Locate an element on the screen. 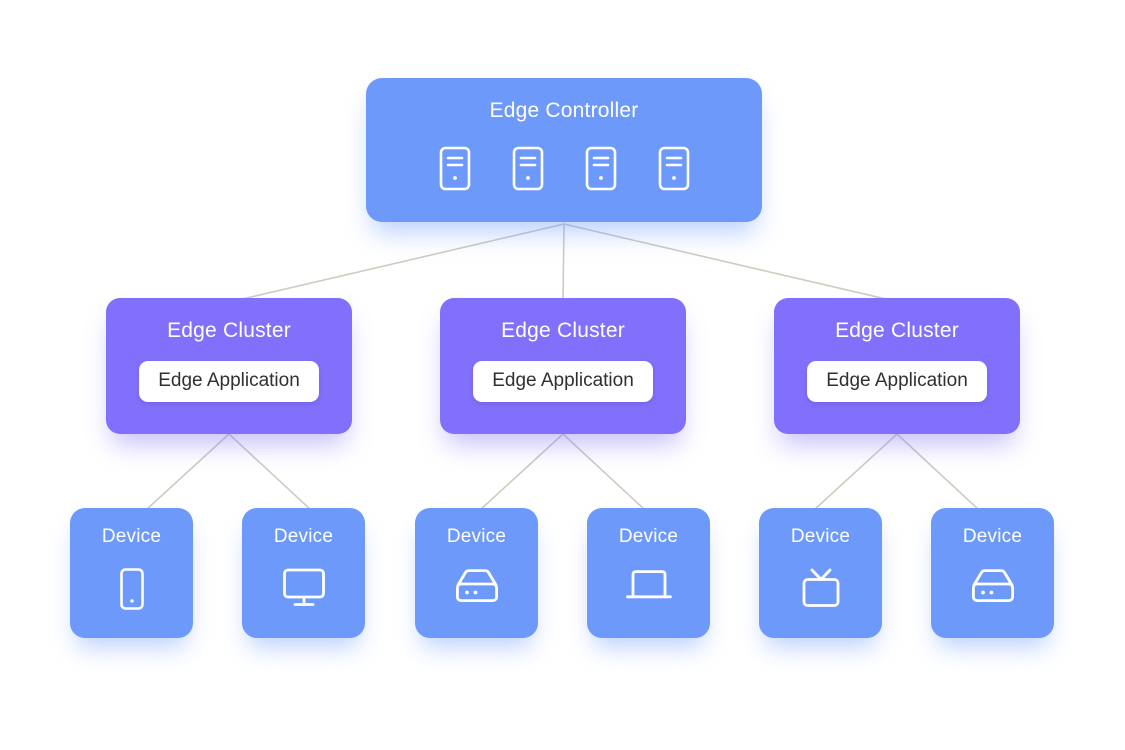 Image resolution: width=1125 pixels, height=750 pixels. edge-cluster-node-0: Edge Cluster Edge Application is located at coordinates (229, 366).